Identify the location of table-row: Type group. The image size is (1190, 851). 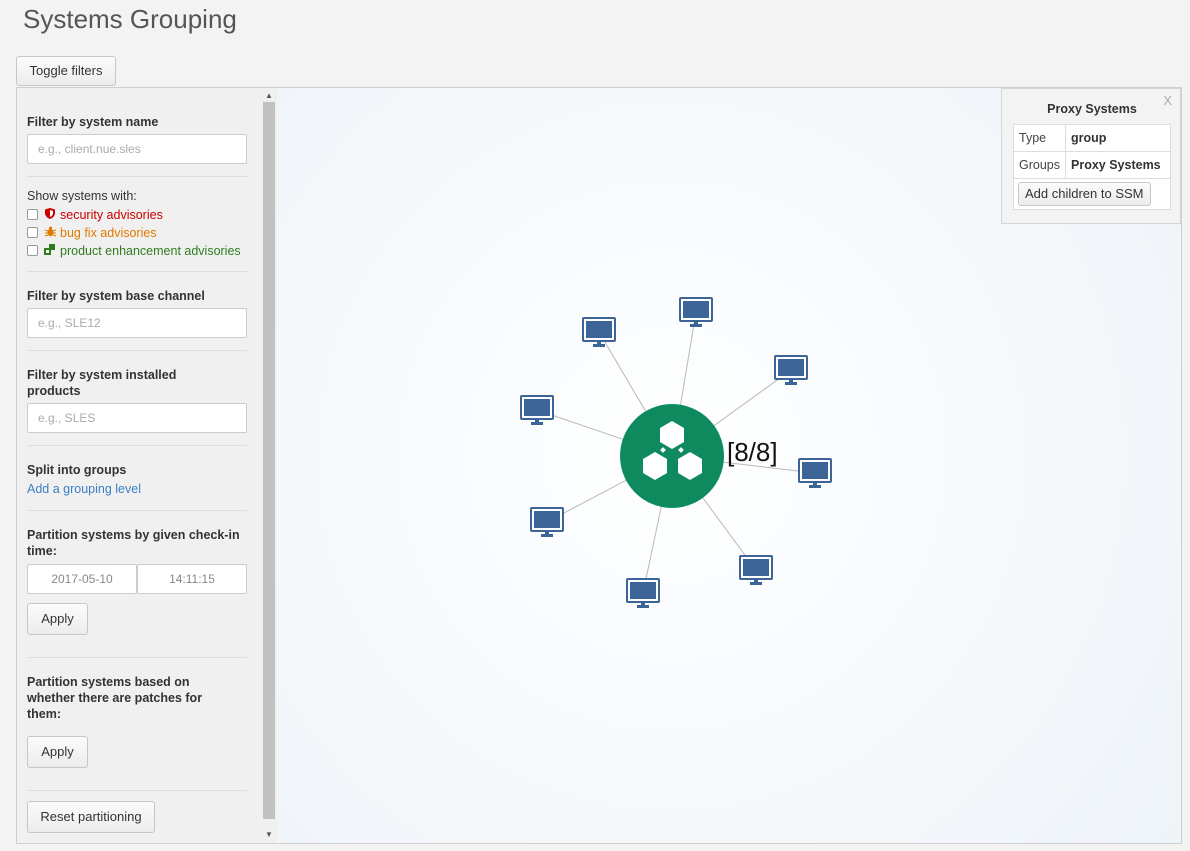
(1092, 138).